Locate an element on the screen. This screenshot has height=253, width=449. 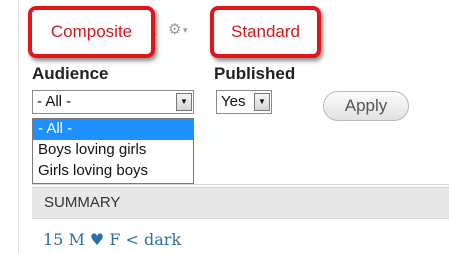
standard-callout-label: Standard is located at coordinates (265, 31).